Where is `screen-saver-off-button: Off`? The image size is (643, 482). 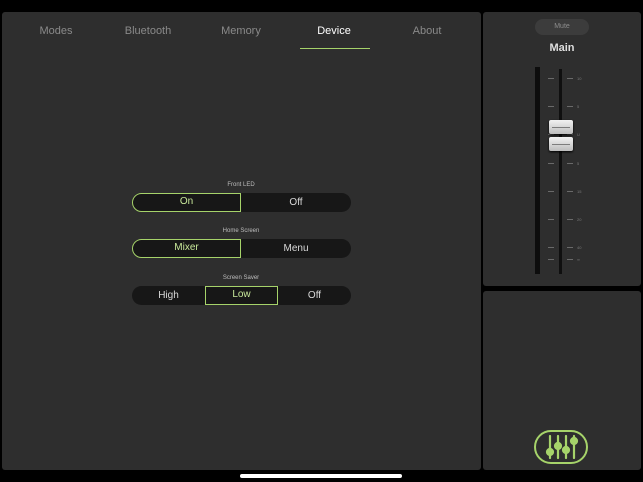 screen-saver-off-button: Off is located at coordinates (314, 295).